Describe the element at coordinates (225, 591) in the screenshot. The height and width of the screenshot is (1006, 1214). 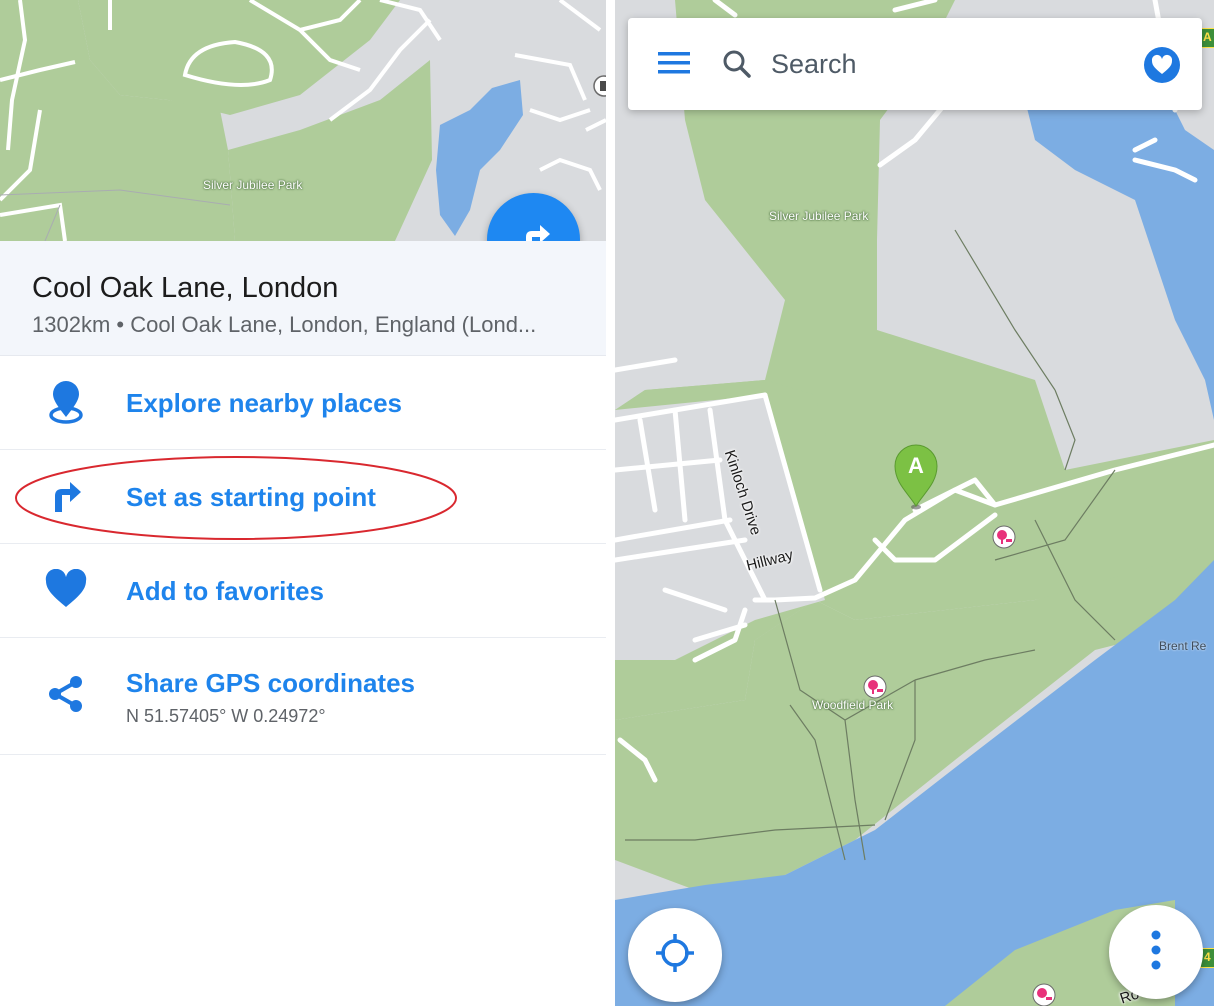
I see `add-to-favorites-label: Add to favorites` at that location.